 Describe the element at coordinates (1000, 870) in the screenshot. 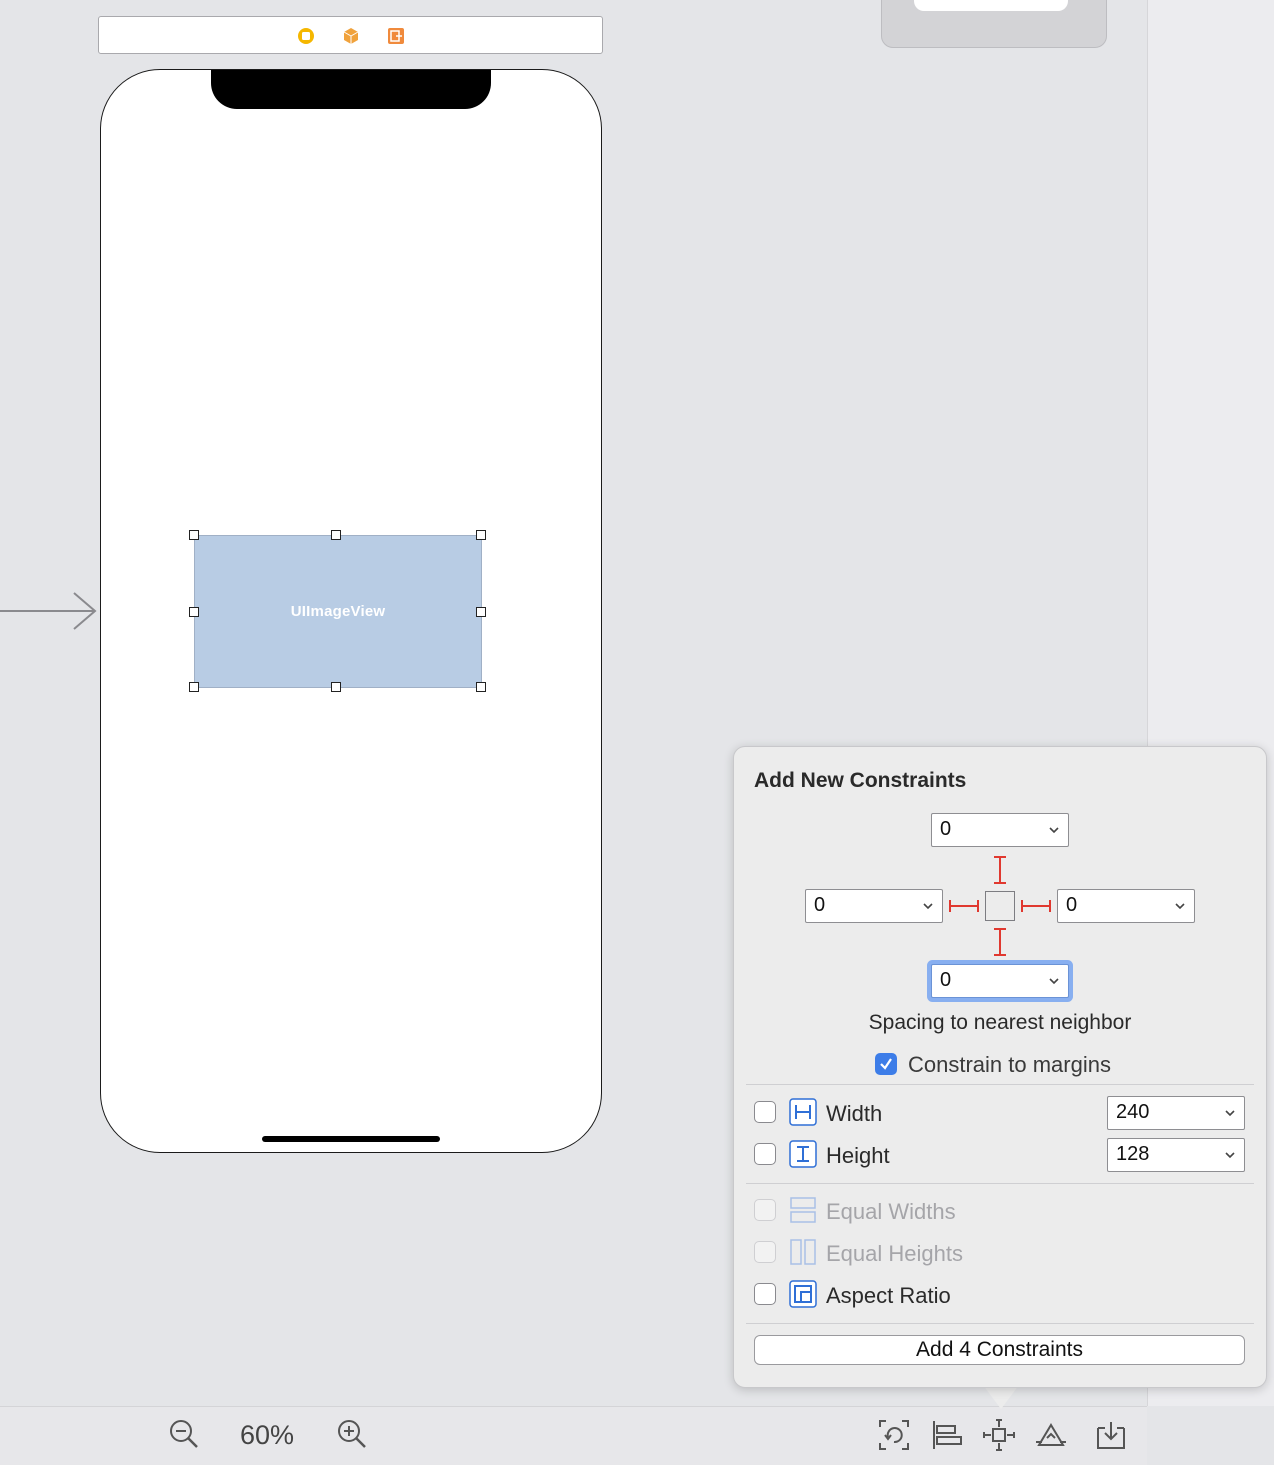

I see `top-constraint-toggle-icon` at that location.